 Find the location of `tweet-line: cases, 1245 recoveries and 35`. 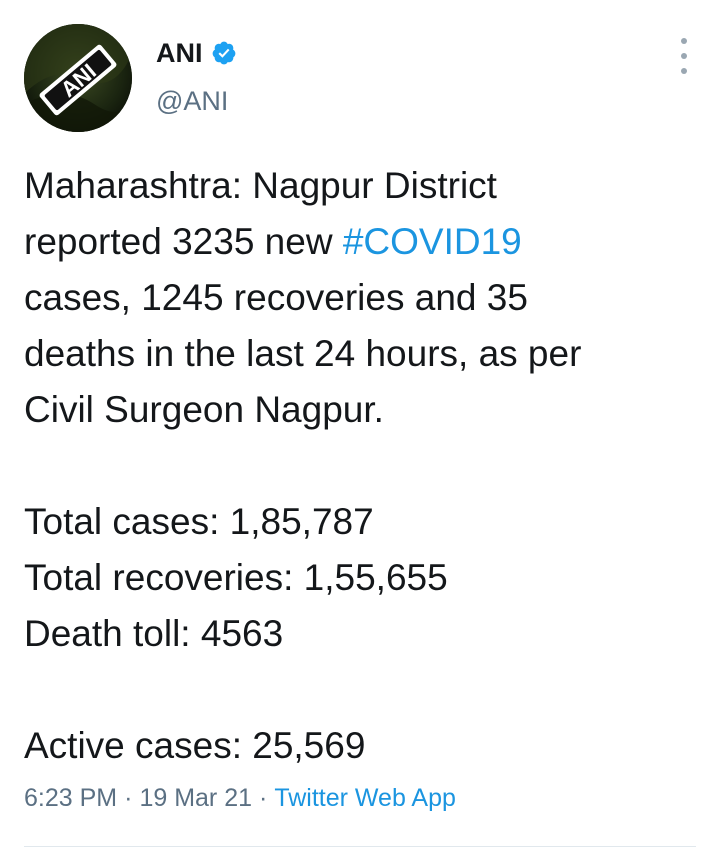

tweet-line: cases, 1245 recoveries and 35 is located at coordinates (276, 297).